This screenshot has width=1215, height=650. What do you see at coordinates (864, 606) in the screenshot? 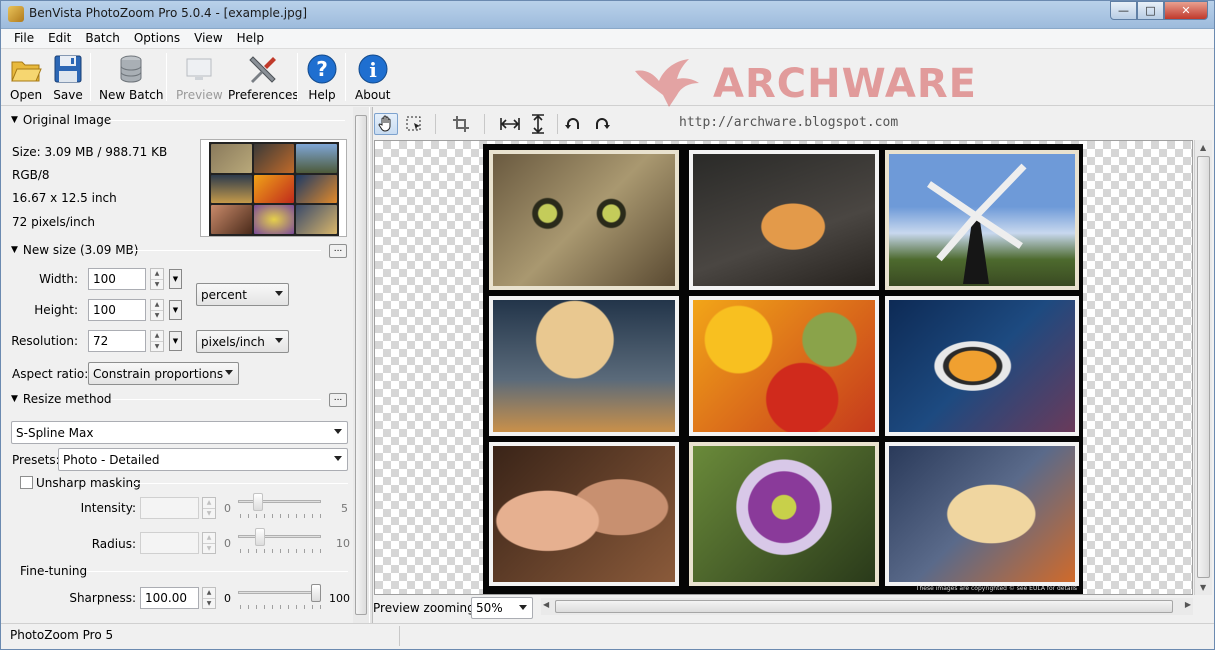
I see `preview-hscroll-thumb` at bounding box center [864, 606].